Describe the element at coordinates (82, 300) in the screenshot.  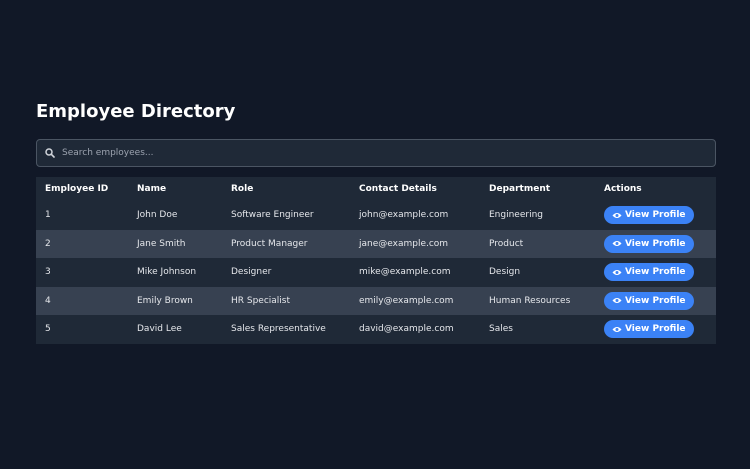
I see `cell-employee-id: 4` at that location.